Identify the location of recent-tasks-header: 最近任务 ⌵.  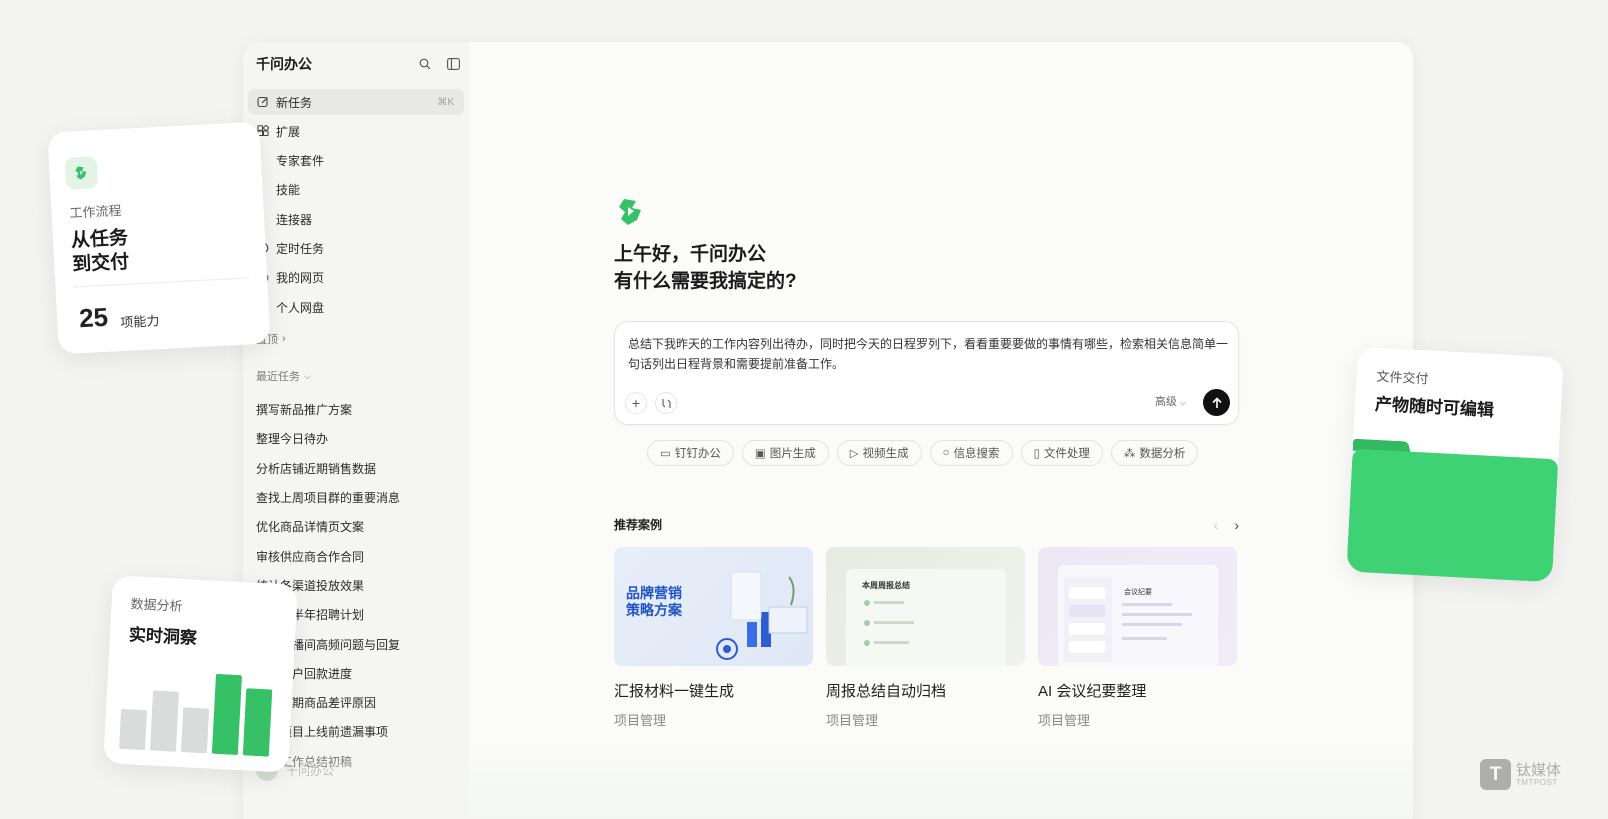
(283, 376).